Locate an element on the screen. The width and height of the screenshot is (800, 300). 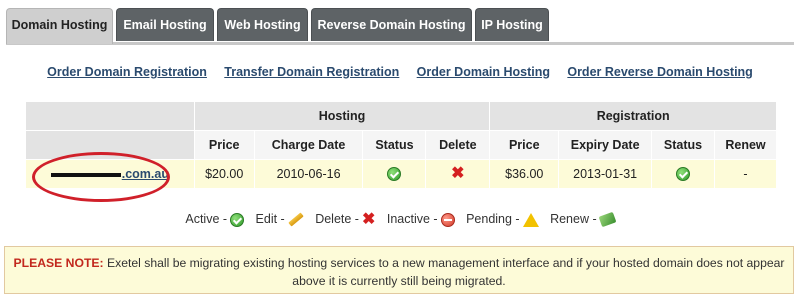
tab-domain-hosting: Domain Hosting is located at coordinates (59, 26).